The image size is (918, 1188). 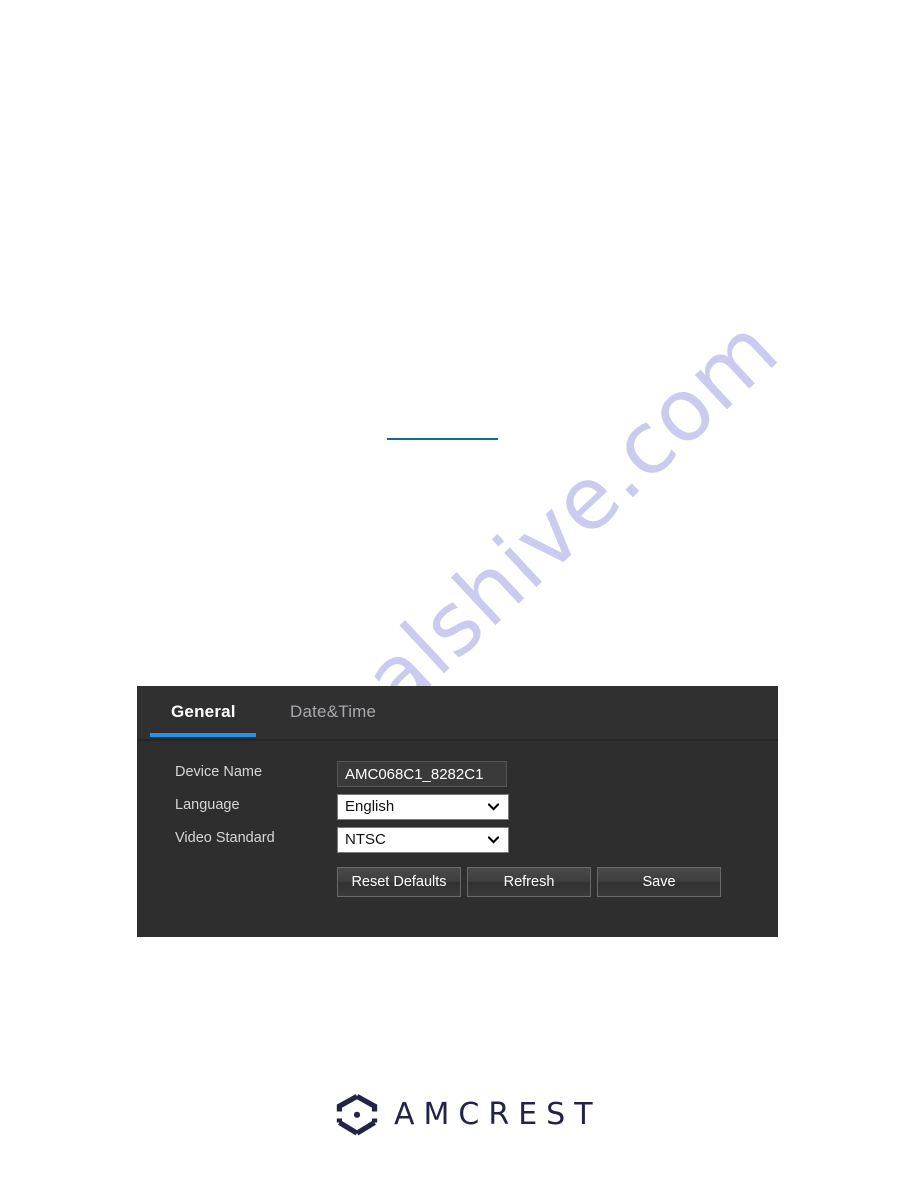 I want to click on panel-button-row: Reset Defaults Refresh Save, so click(x=457, y=882).